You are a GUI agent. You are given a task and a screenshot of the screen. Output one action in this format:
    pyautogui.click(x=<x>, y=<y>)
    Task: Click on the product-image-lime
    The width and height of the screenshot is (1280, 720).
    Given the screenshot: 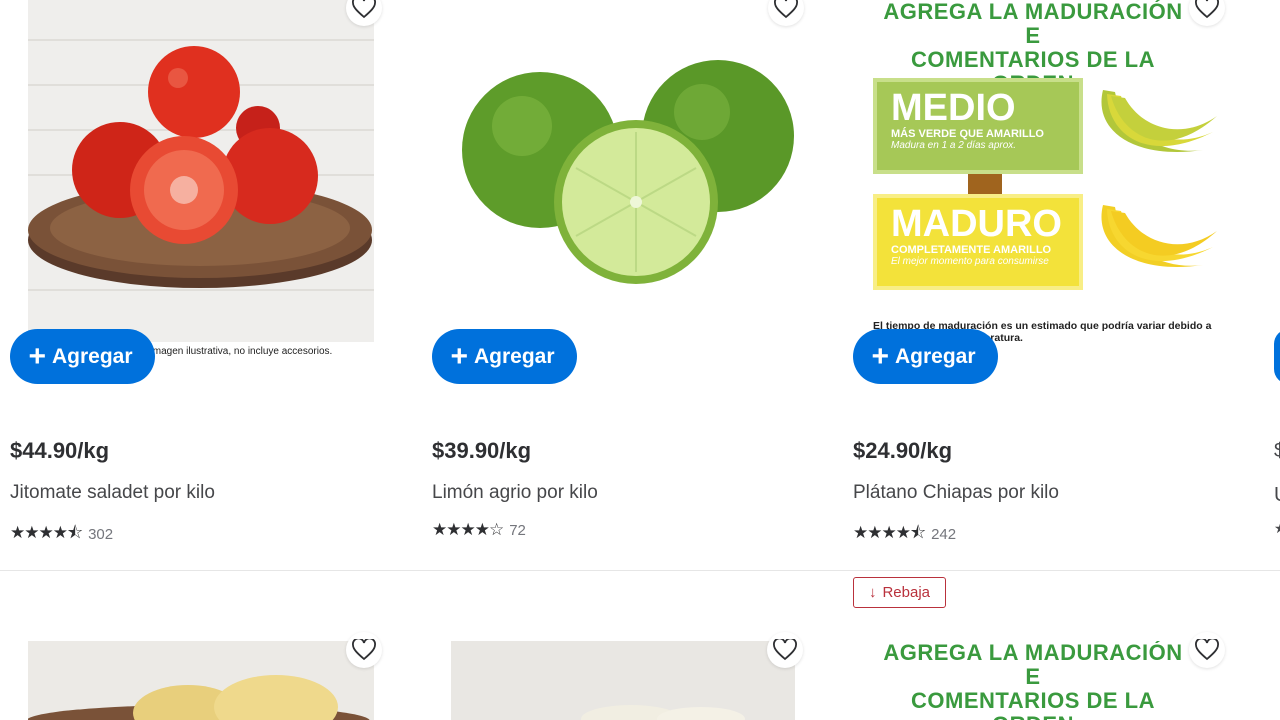 What is the action you would take?
    pyautogui.click(x=623, y=171)
    